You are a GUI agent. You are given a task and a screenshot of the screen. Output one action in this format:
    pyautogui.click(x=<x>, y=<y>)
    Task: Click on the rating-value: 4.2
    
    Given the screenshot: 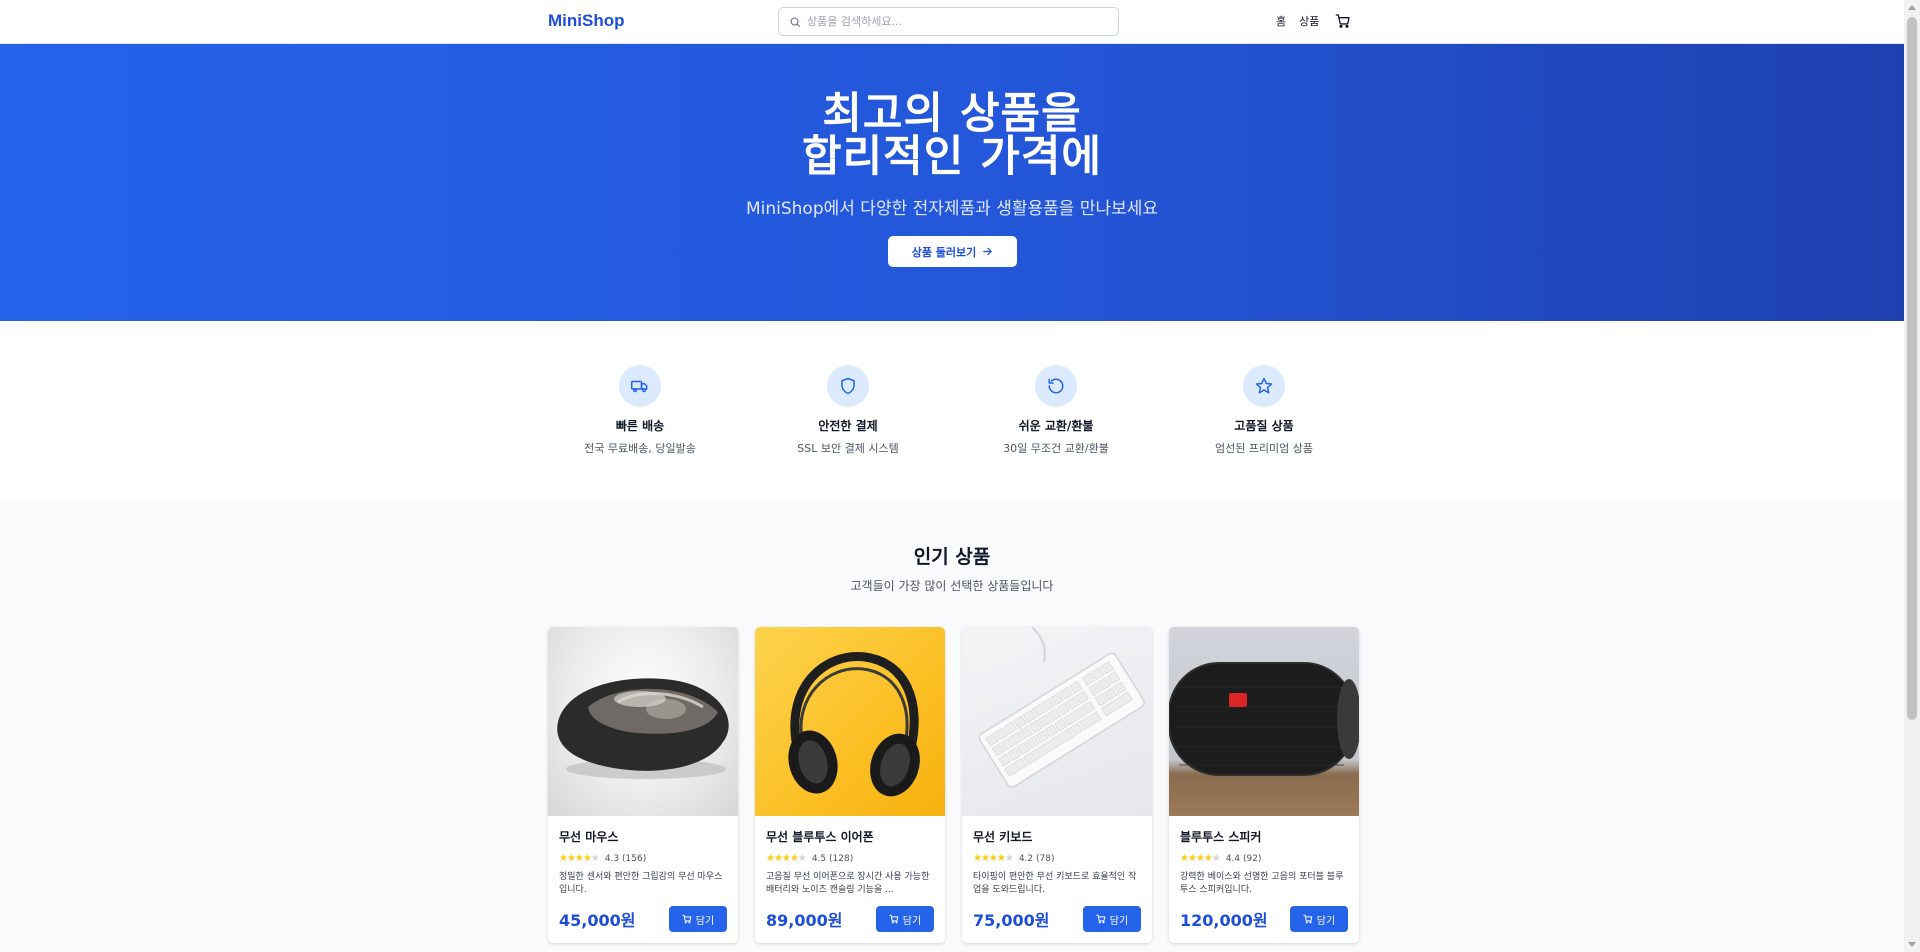 What is the action you would take?
    pyautogui.click(x=1026, y=858)
    